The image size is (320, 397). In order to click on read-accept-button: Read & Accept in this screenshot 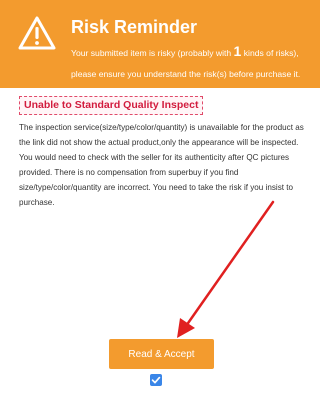, I will do `click(161, 354)`.